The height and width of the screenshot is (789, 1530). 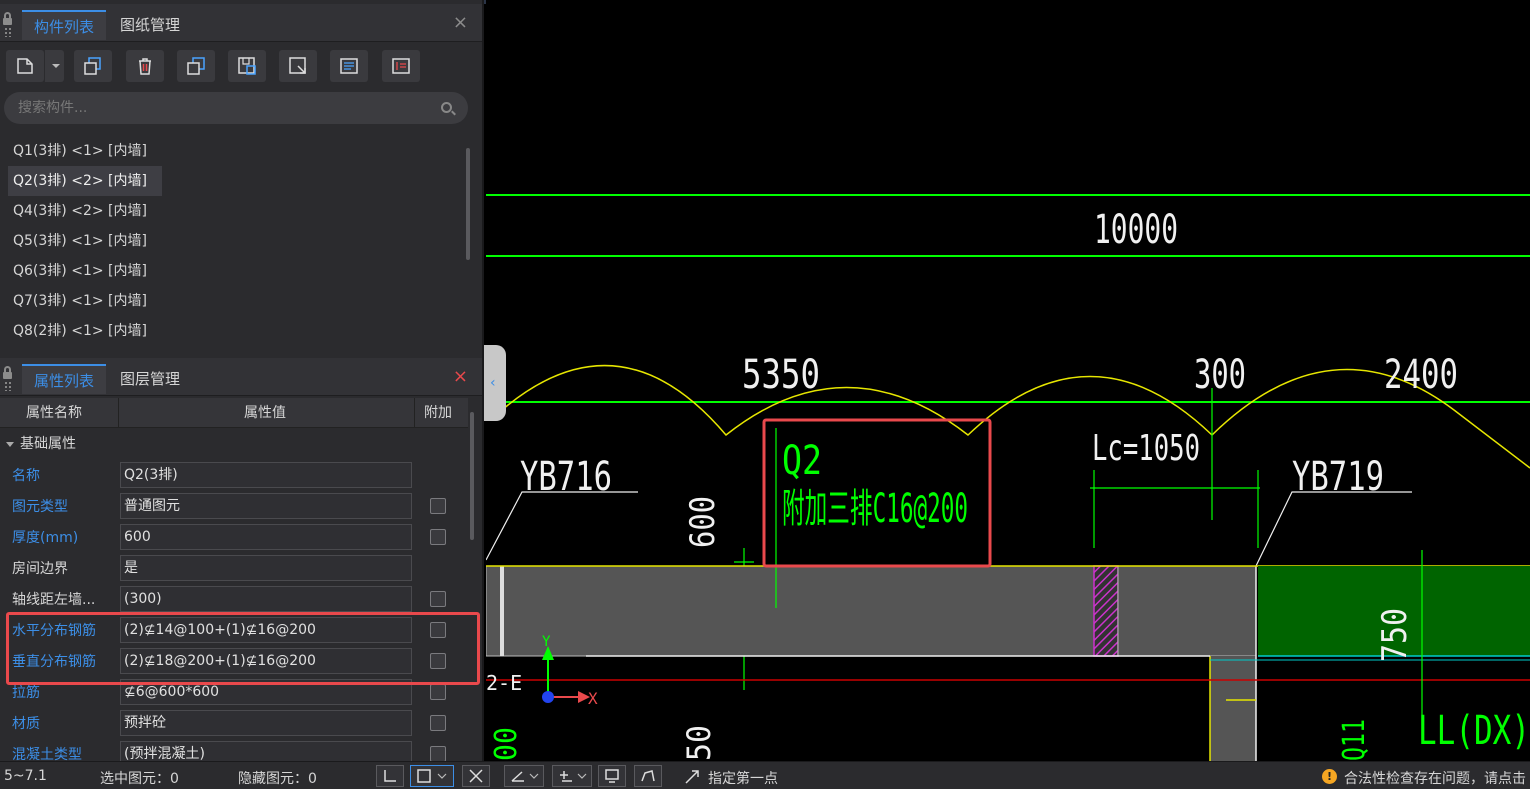 I want to click on cross-select-button, so click(x=476, y=776).